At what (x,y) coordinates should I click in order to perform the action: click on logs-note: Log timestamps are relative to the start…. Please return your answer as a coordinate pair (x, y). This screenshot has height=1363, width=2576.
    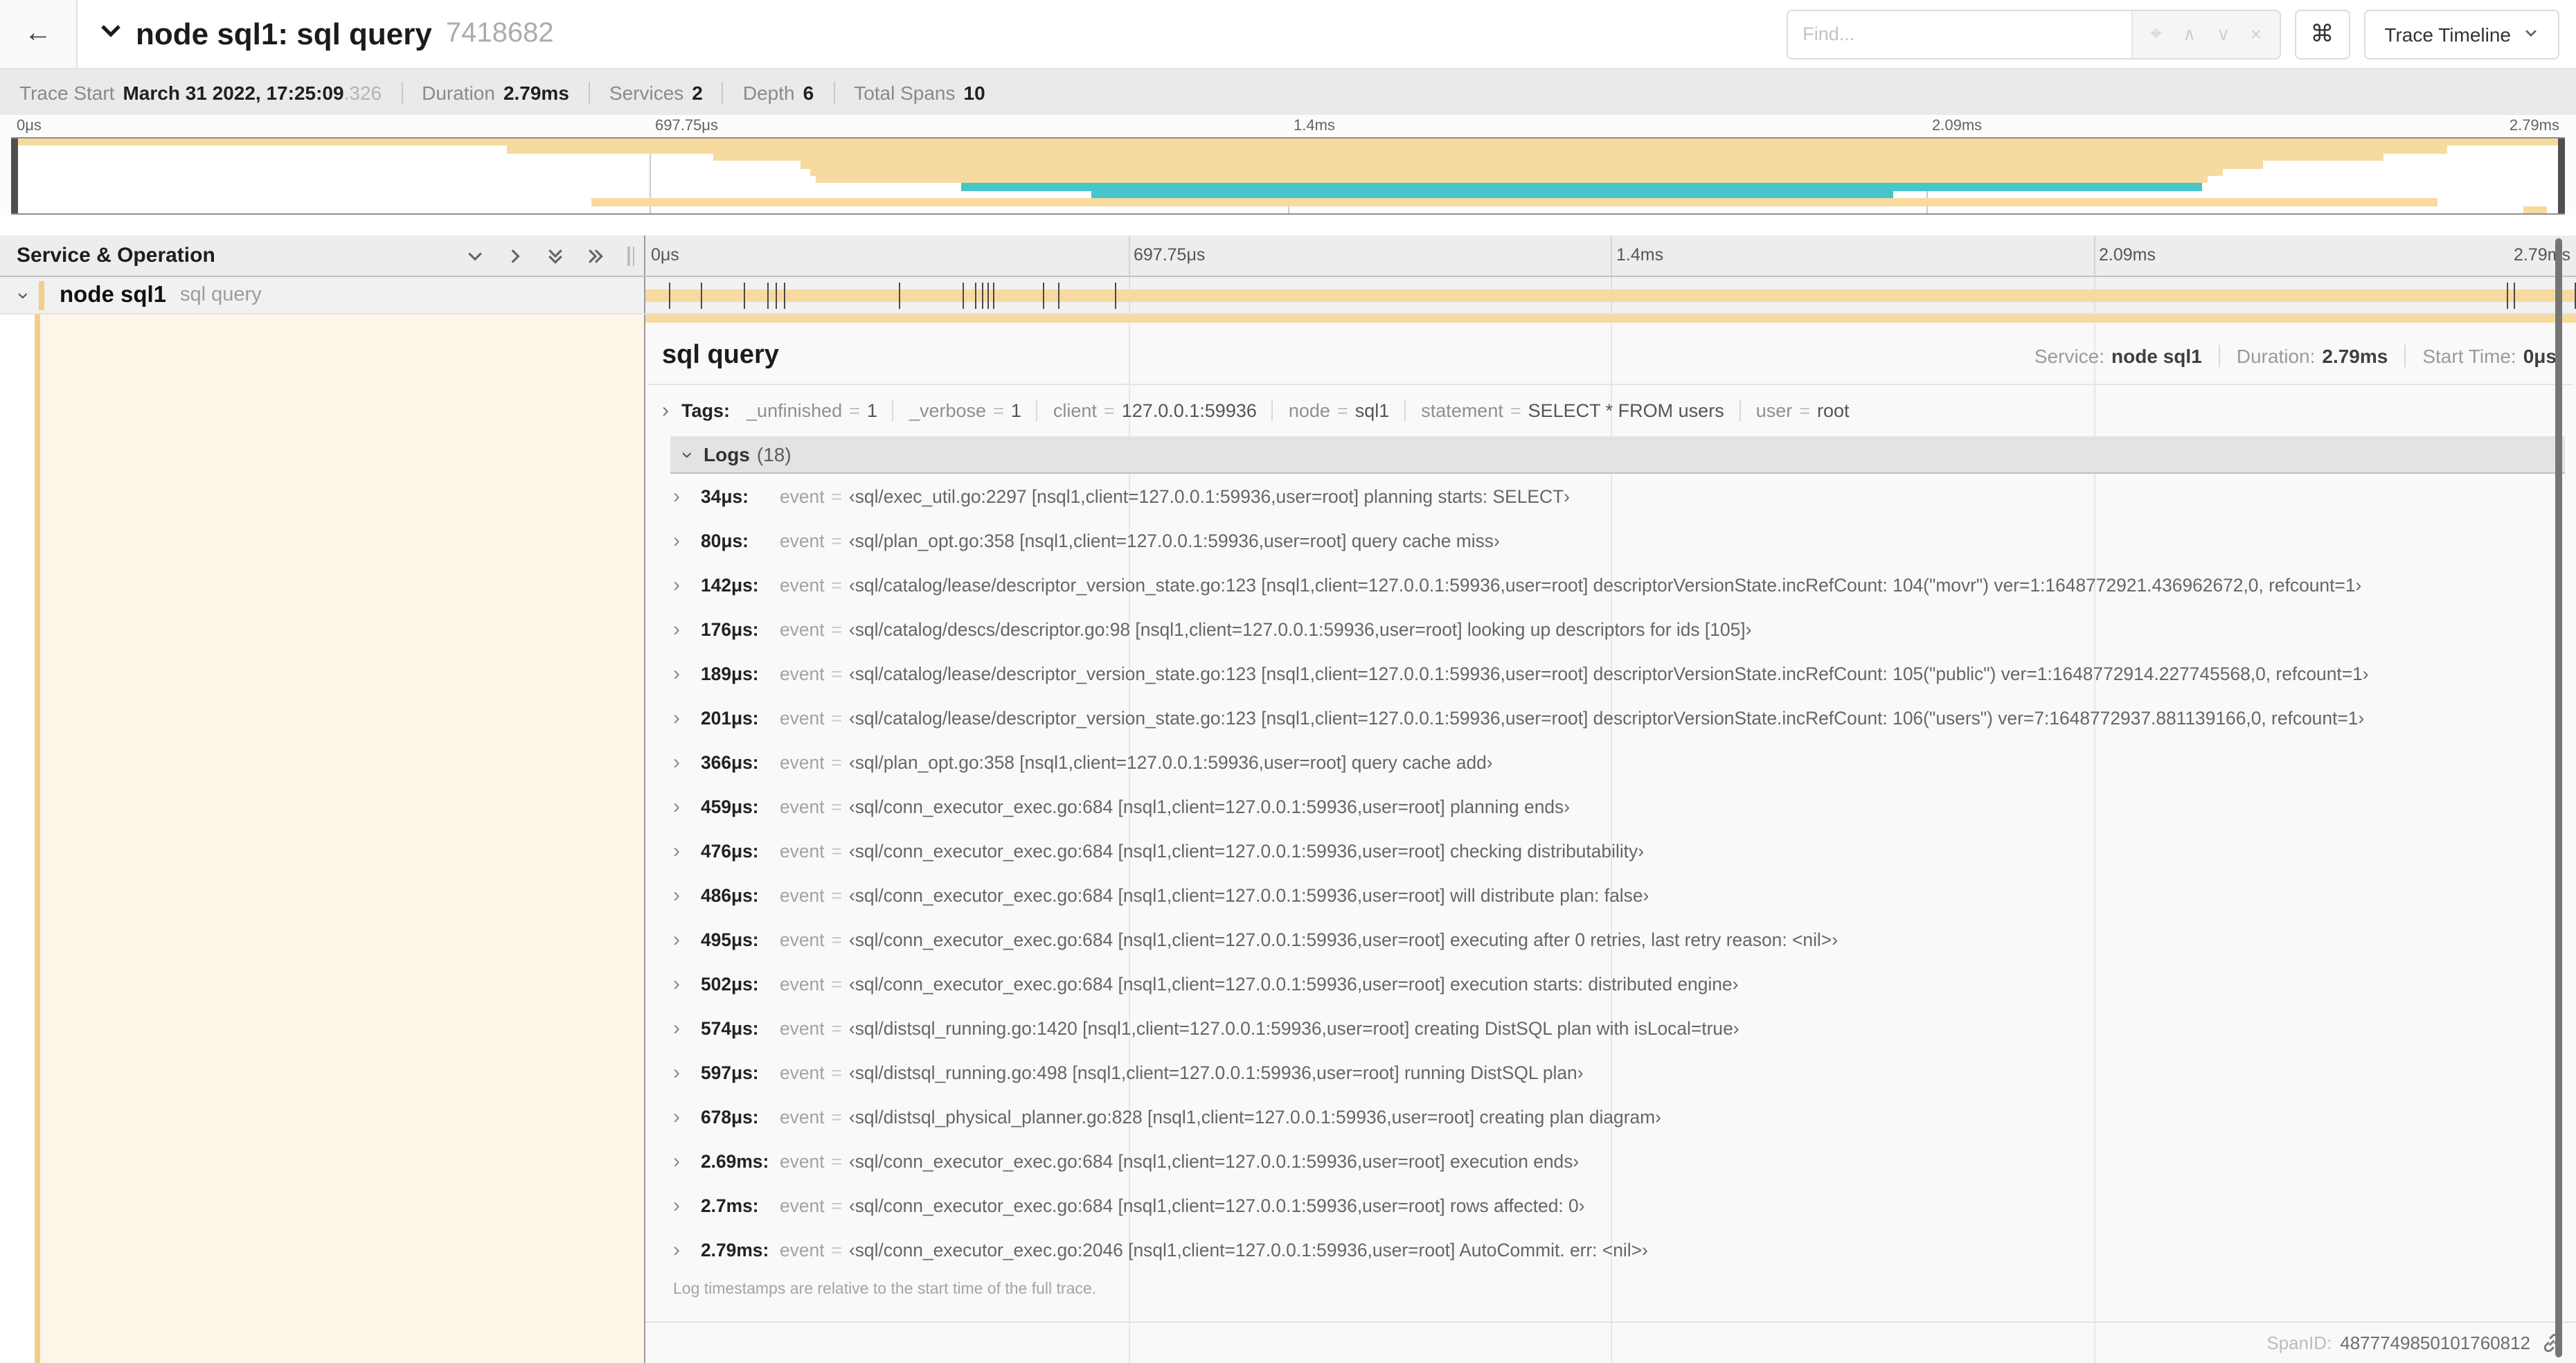
    Looking at the image, I should click on (885, 1289).